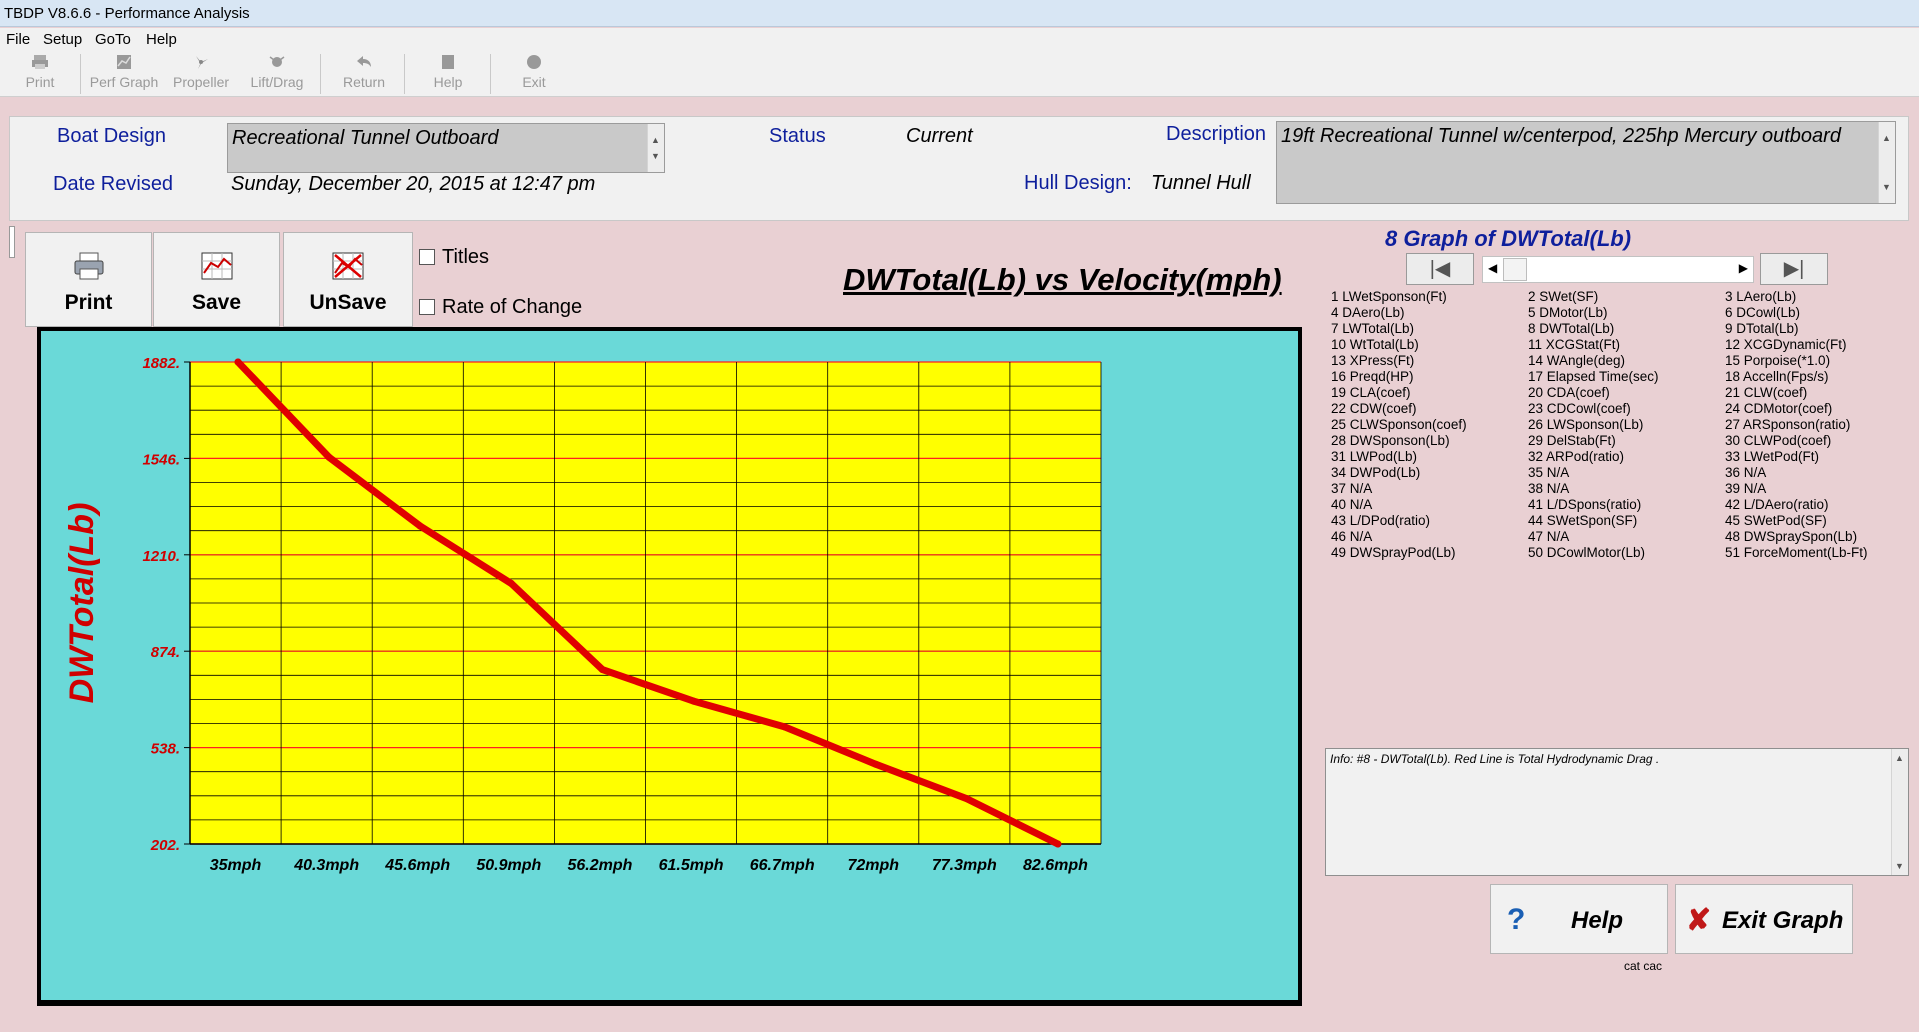 This screenshot has height=1032, width=1919. What do you see at coordinates (1593, 361) in the screenshot?
I see `variable-item: 14 WAngle(deg)` at bounding box center [1593, 361].